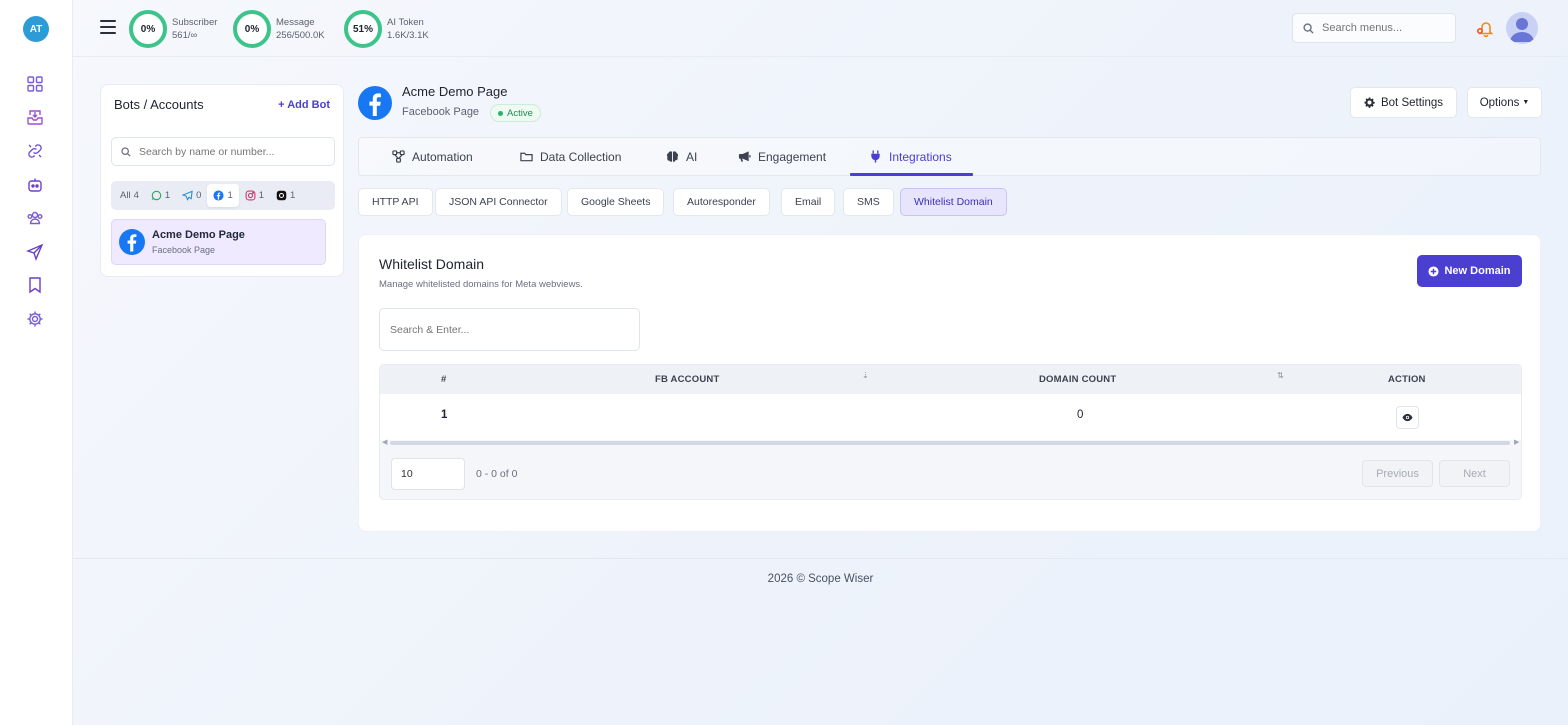  I want to click on inbox-icon, so click(35, 117).